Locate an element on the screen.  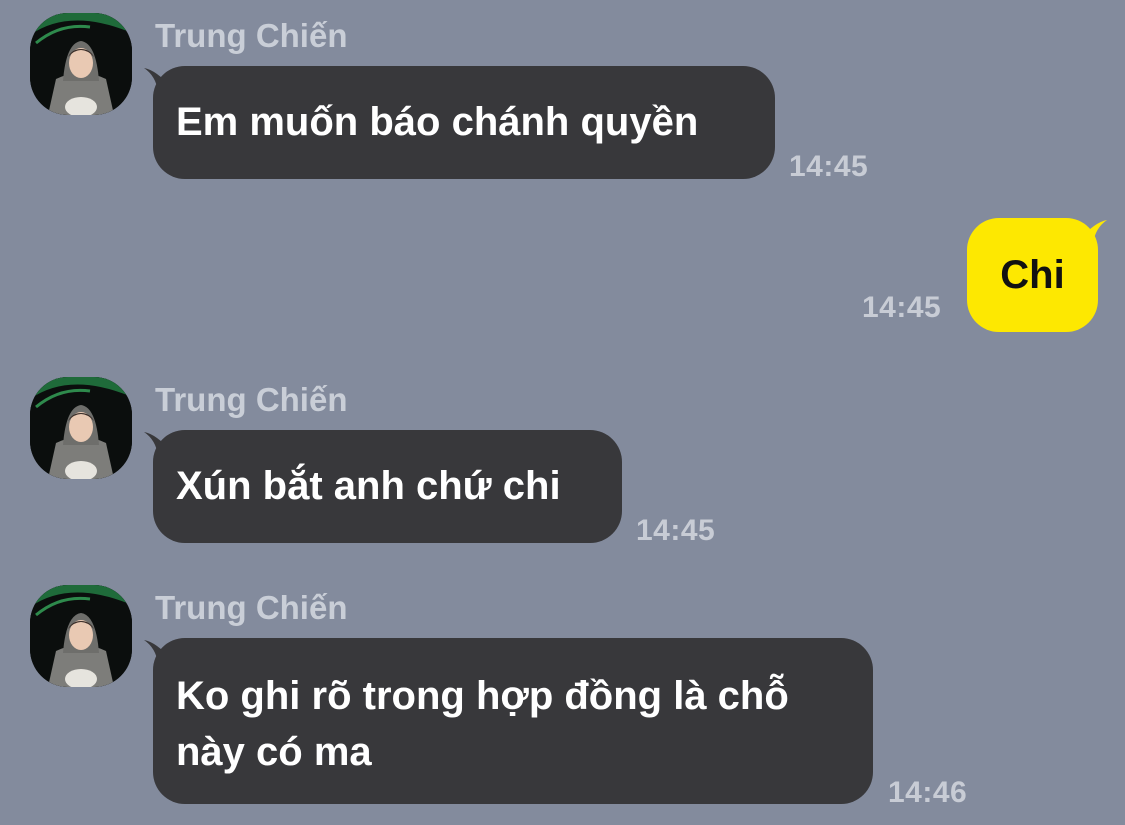
message-bubble-incoming: Em muốn báo chánh quyền is located at coordinates (459, 122).